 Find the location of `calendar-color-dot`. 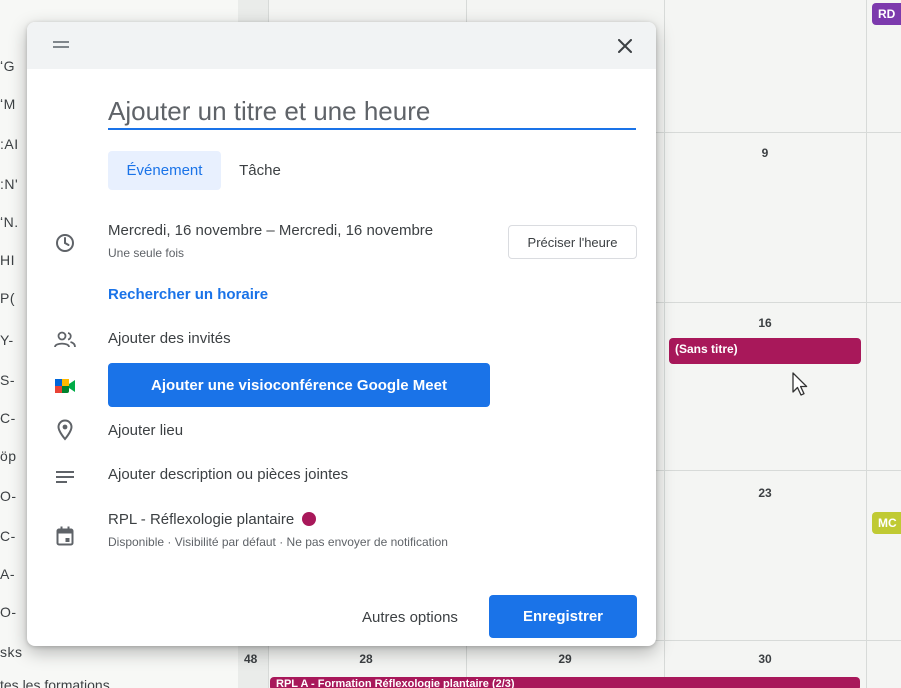

calendar-color-dot is located at coordinates (309, 519).